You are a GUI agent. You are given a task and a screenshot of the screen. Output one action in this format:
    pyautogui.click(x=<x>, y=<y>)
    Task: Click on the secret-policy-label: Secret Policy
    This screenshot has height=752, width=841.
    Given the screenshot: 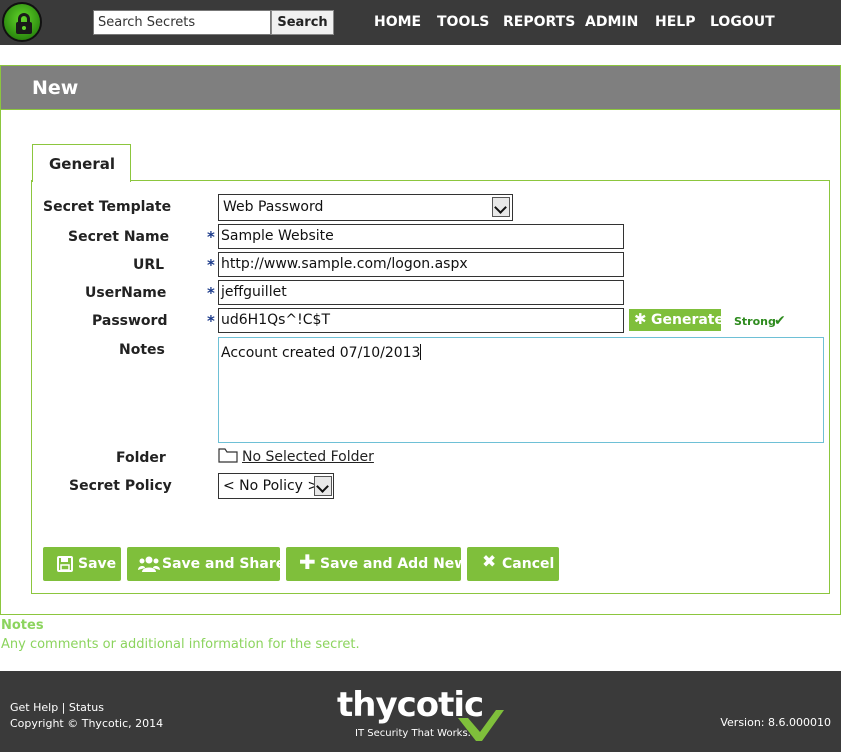 What is the action you would take?
    pyautogui.click(x=120, y=486)
    